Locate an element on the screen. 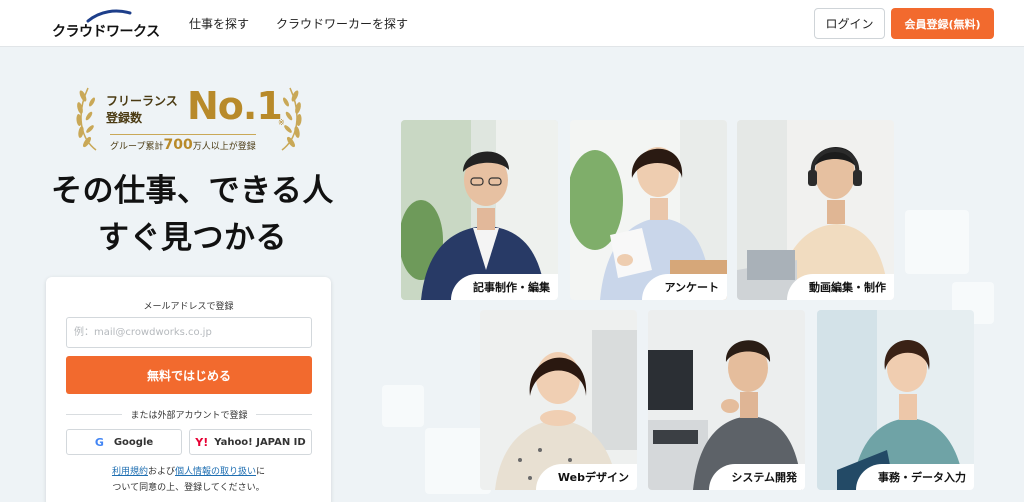 Image resolution: width=1024 pixels, height=502 pixels. award-sub-suffix: 万人以上が登録 is located at coordinates (224, 147).